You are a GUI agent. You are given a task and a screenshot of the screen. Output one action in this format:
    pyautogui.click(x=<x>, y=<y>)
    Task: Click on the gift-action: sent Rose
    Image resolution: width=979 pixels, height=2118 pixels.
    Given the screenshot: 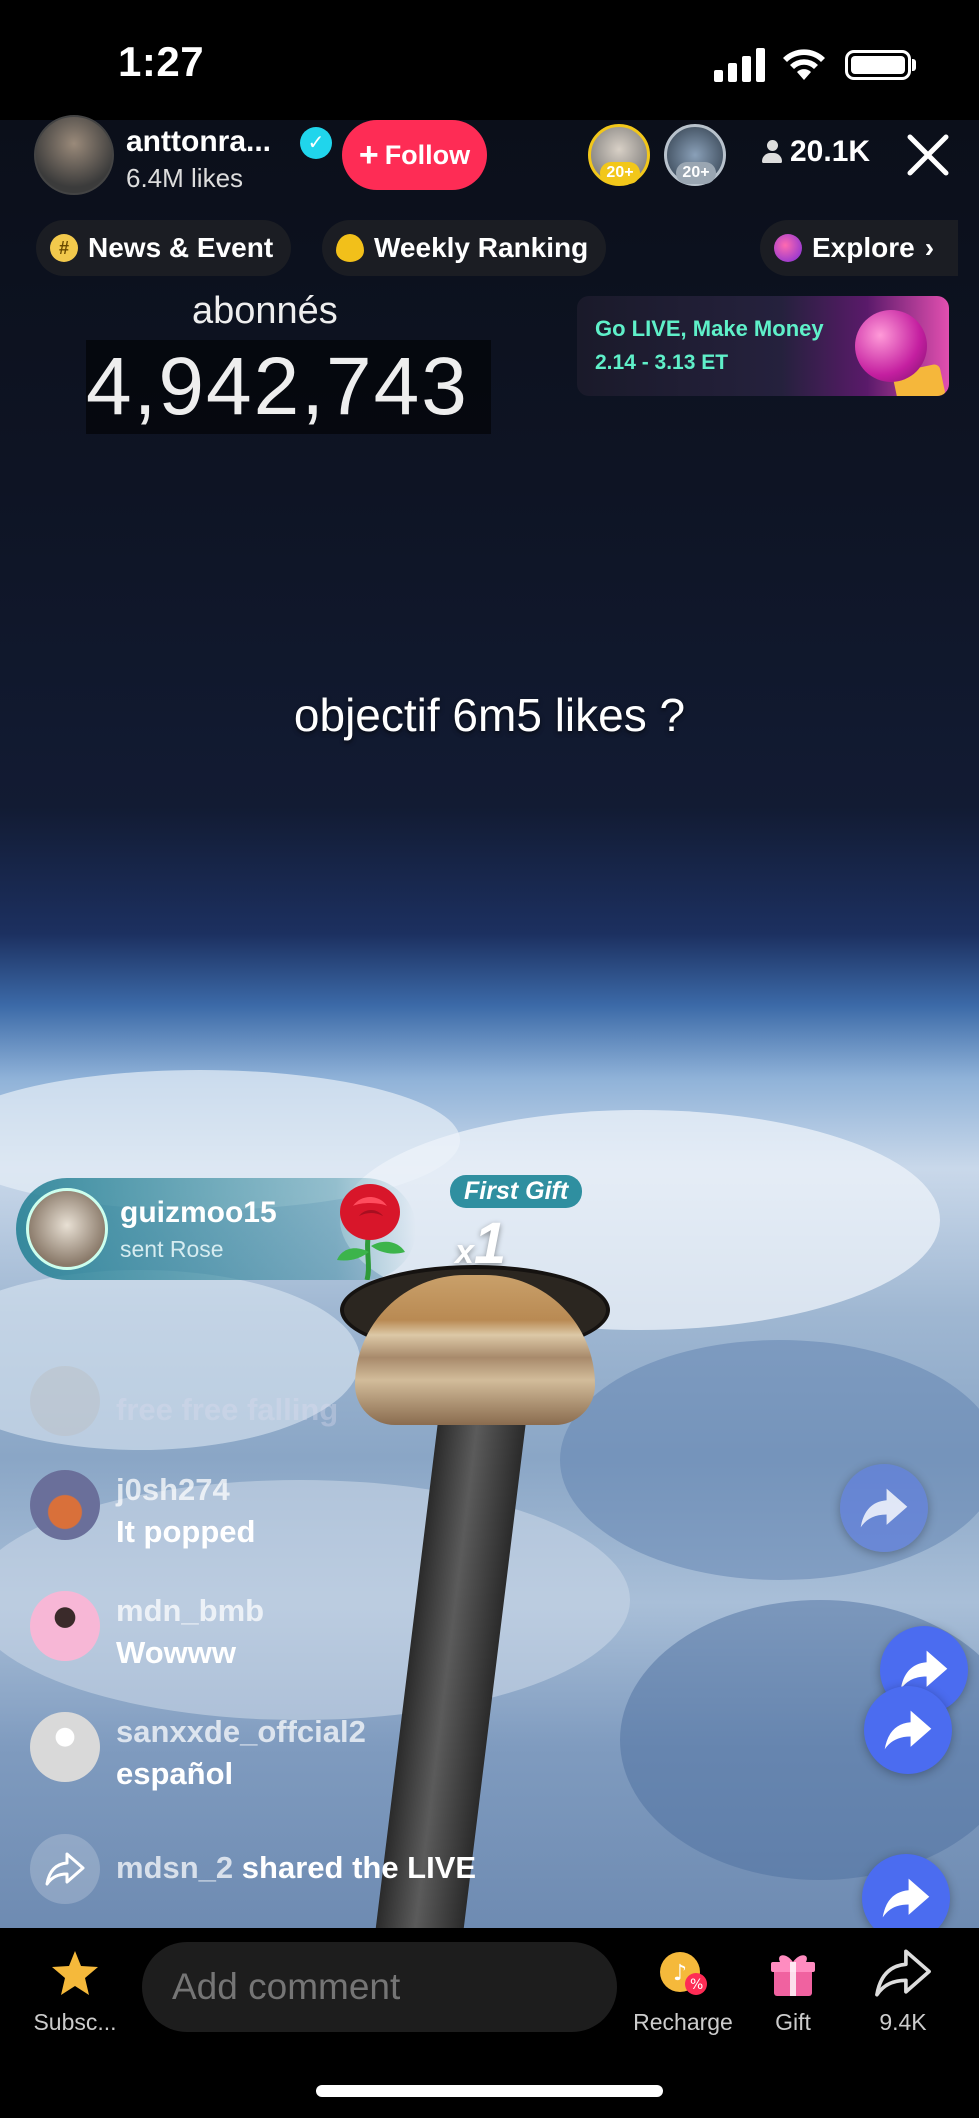 What is the action you would take?
    pyautogui.click(x=172, y=1249)
    